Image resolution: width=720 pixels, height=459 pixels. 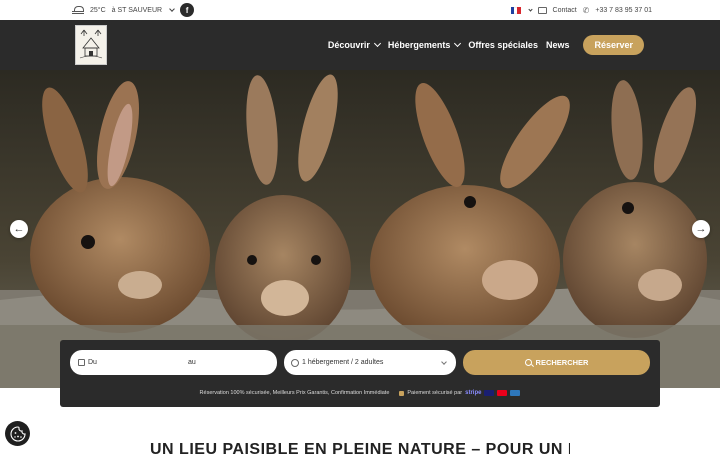 What do you see at coordinates (558, 45) in the screenshot?
I see `nav-news: News` at bounding box center [558, 45].